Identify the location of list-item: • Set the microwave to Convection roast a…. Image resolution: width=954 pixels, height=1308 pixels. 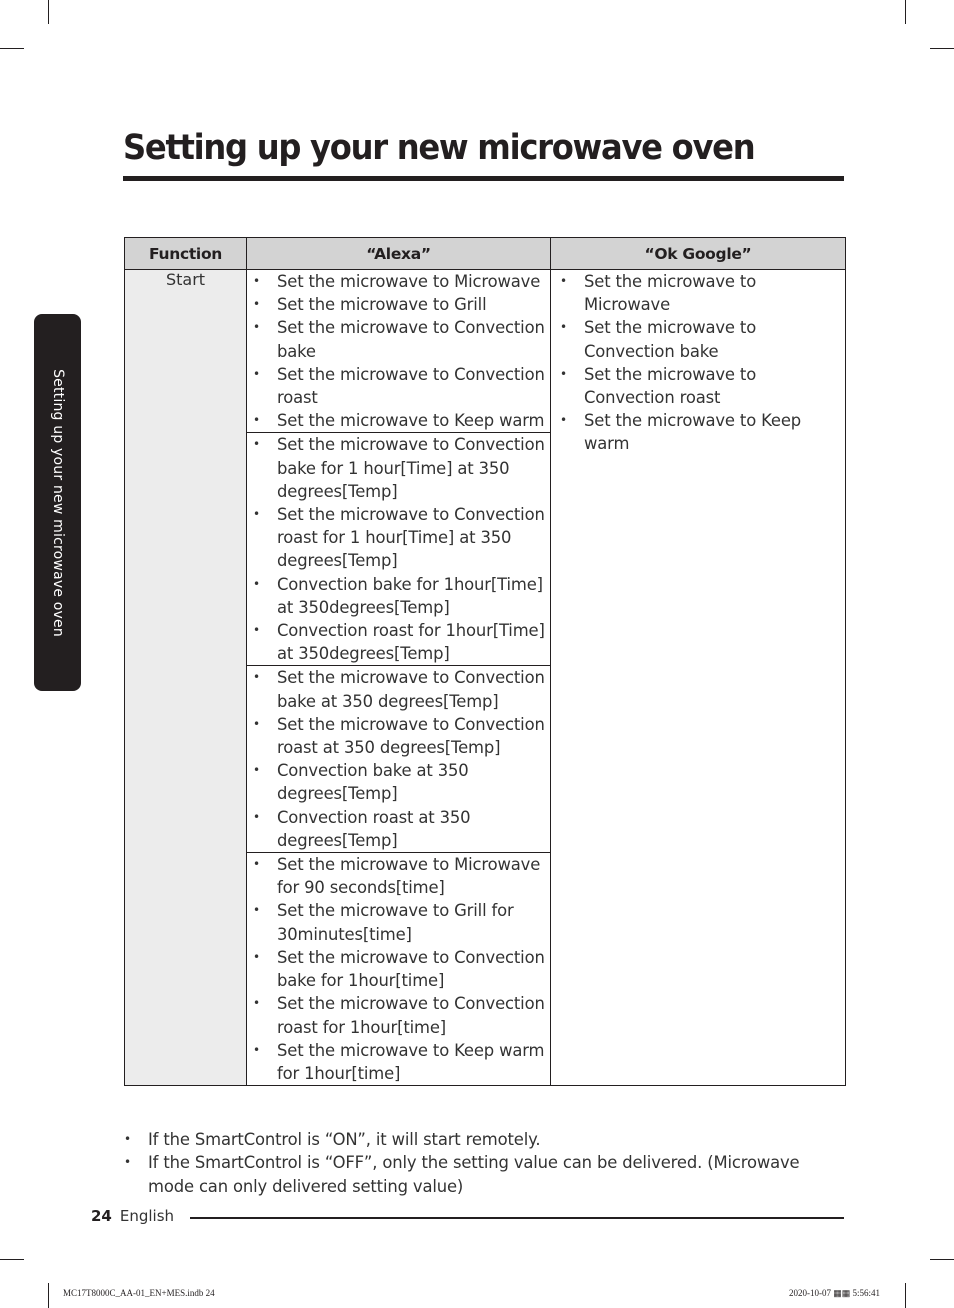
(398, 736).